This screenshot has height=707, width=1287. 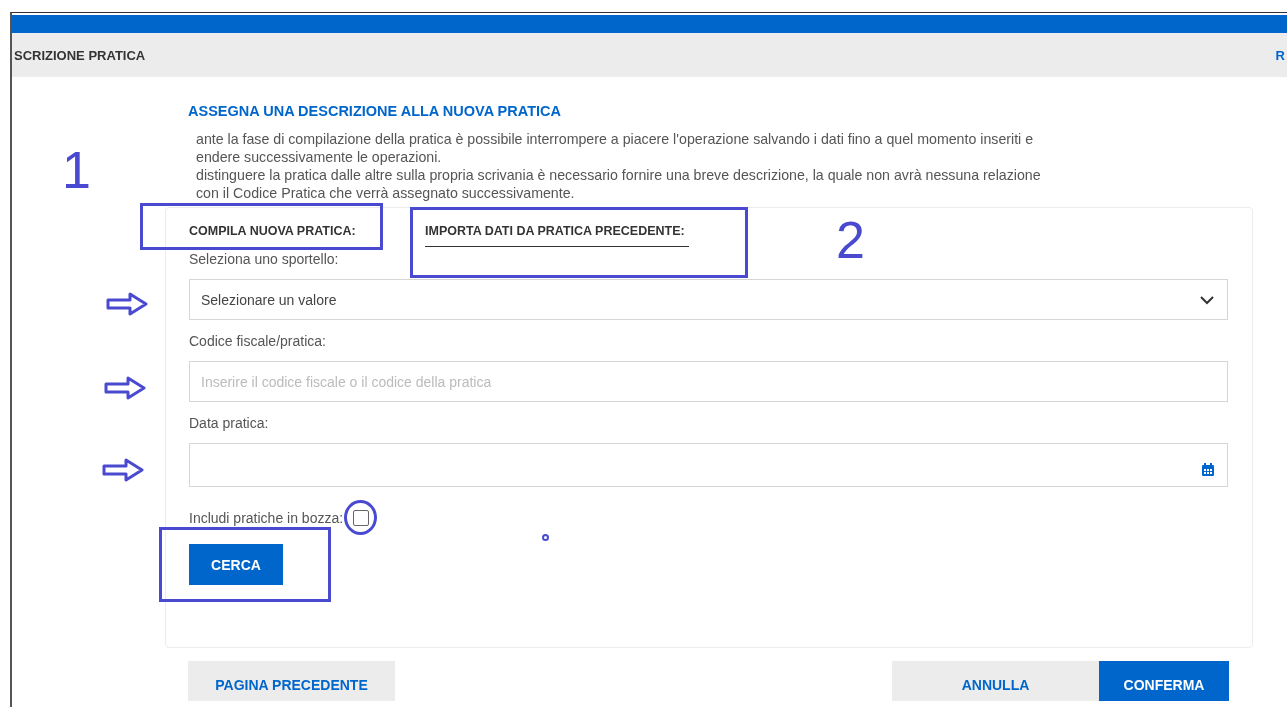 What do you see at coordinates (619, 175) in the screenshot?
I see `intro-text: distinguere la pratica dalle altre sulla propria scrivania è necessario fornire una breve descrizione, la quale non avrà nessuna relazione` at bounding box center [619, 175].